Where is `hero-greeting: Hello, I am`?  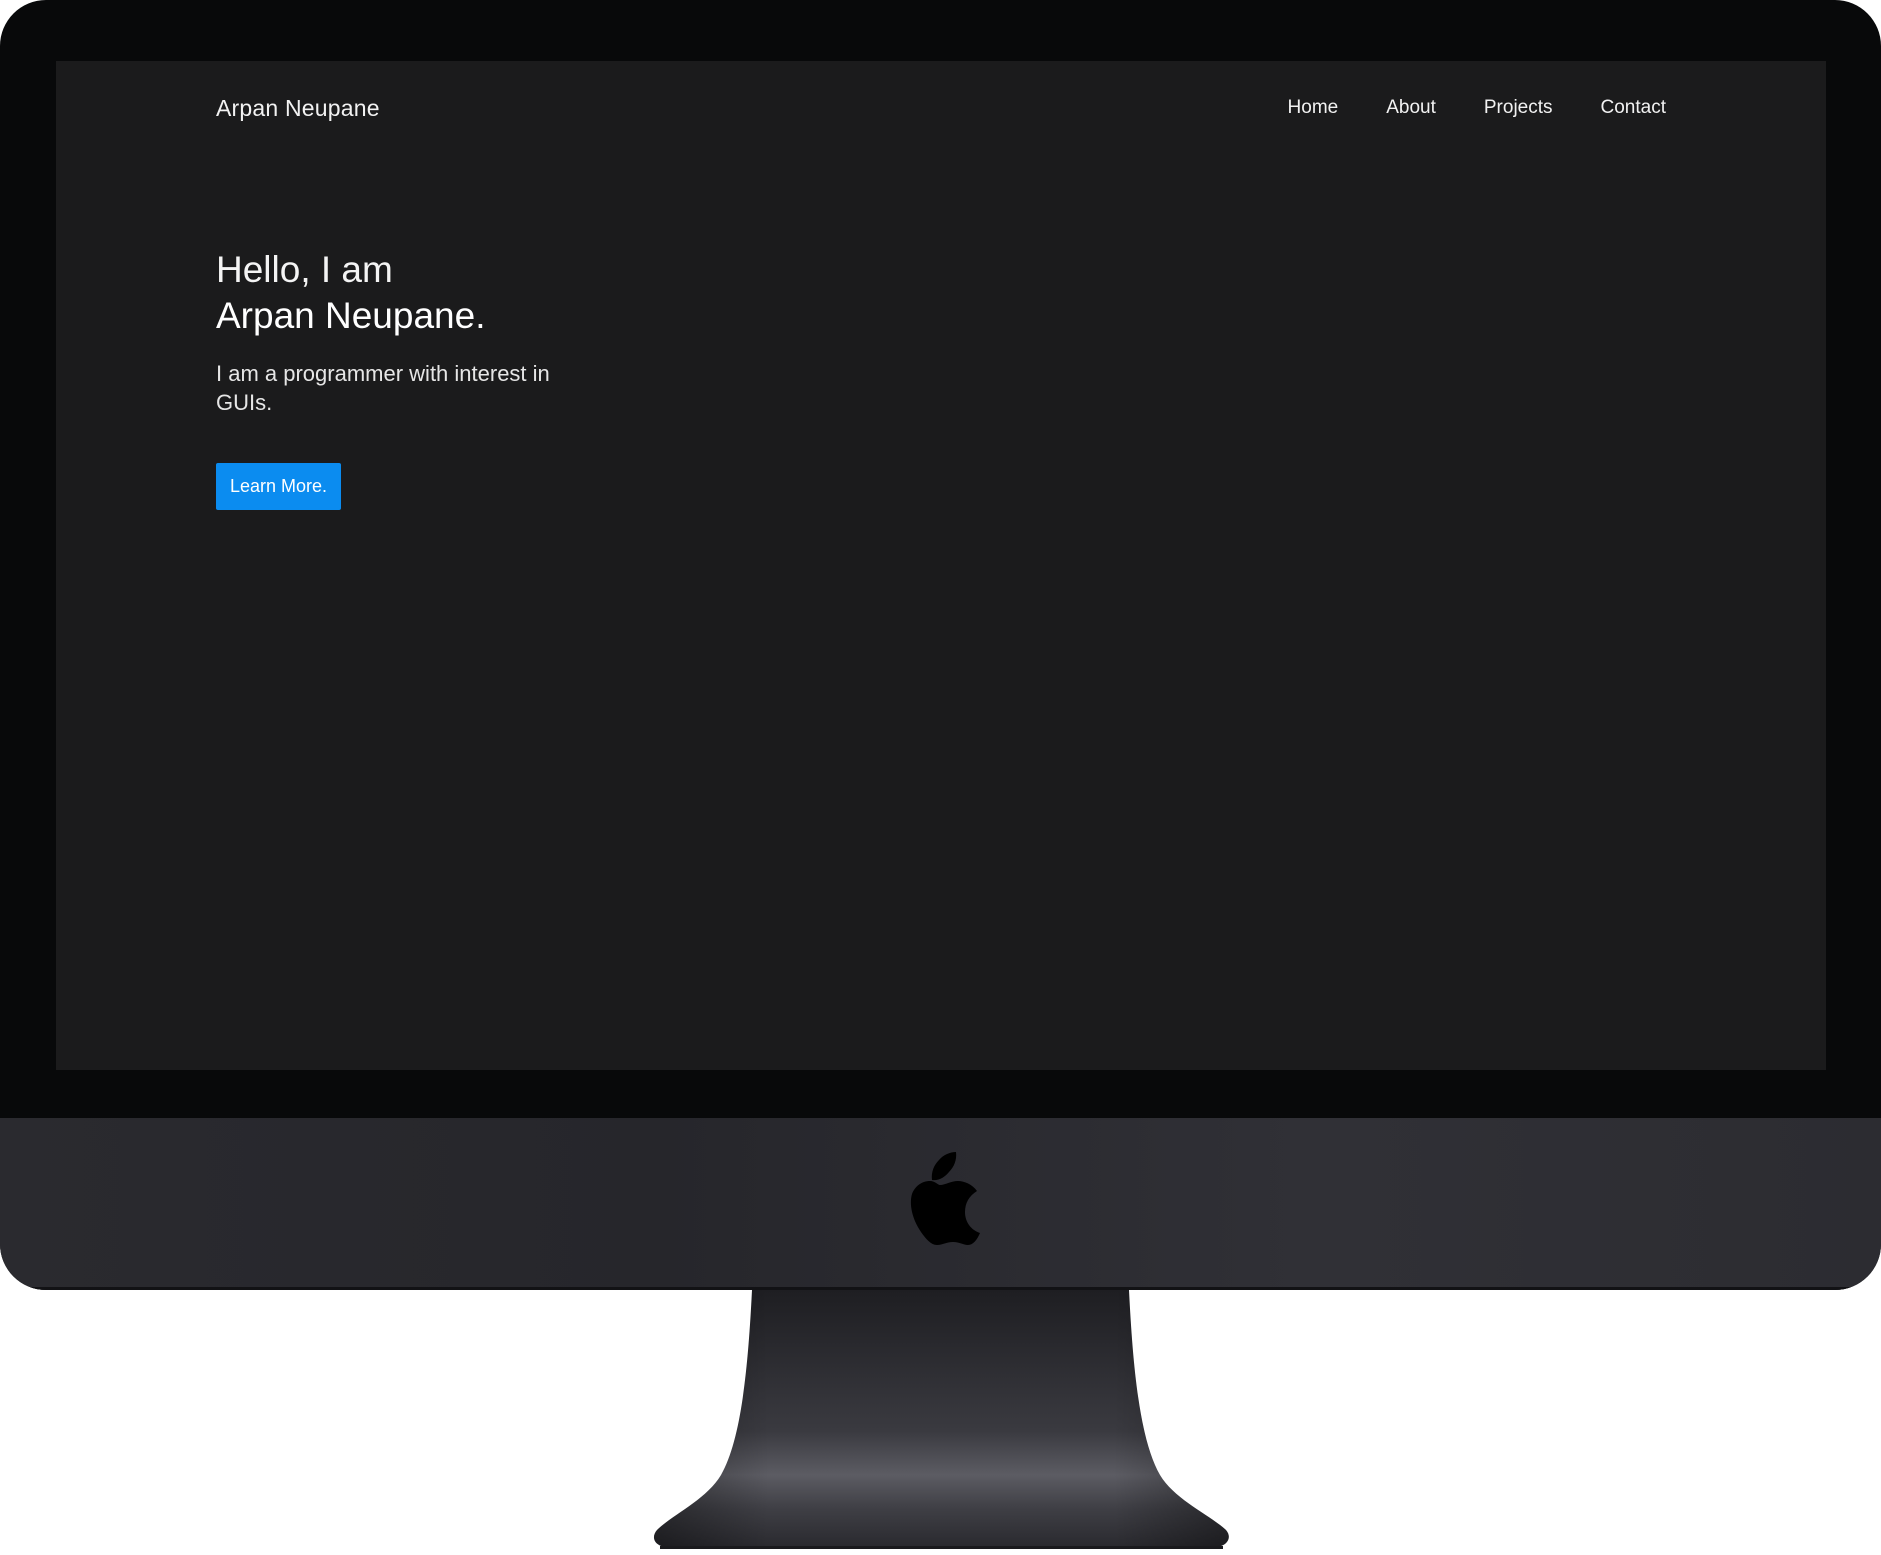
hero-greeting: Hello, I am is located at coordinates (304, 269).